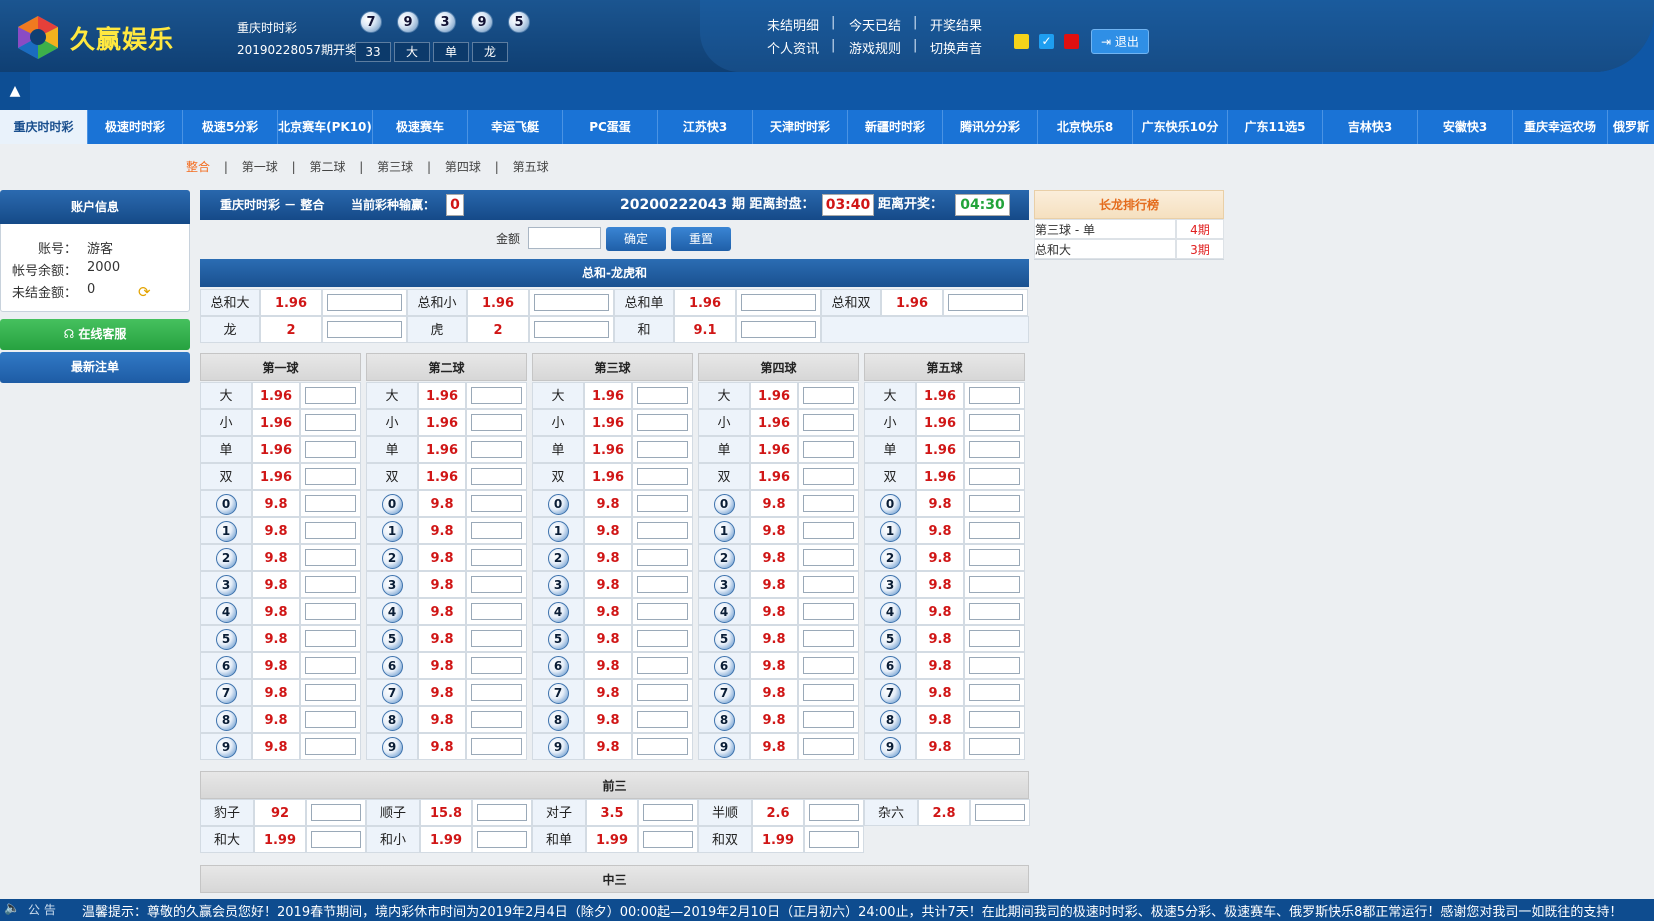 The image size is (1654, 921). What do you see at coordinates (260, 167) in the screenshot?
I see `subnav-ball-1: 第一球` at bounding box center [260, 167].